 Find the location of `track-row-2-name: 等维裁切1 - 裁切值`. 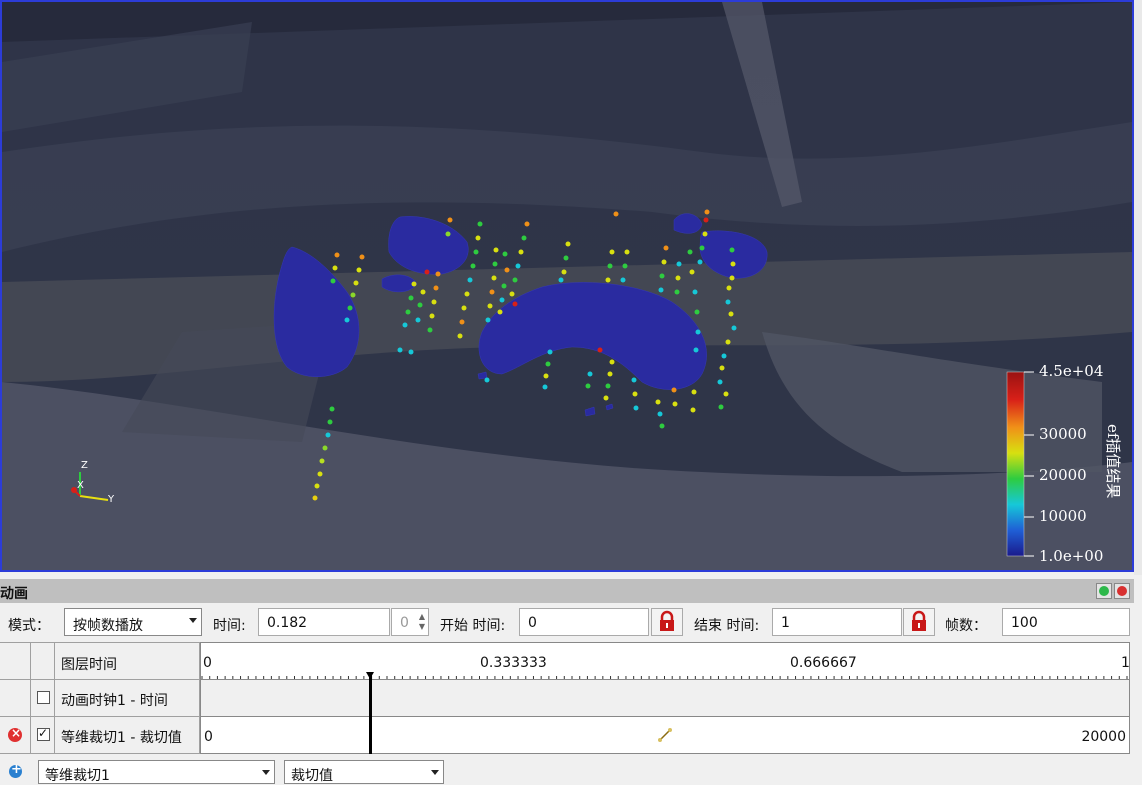

track-row-2-name: 等维裁切1 - 裁切值 is located at coordinates (127, 735).